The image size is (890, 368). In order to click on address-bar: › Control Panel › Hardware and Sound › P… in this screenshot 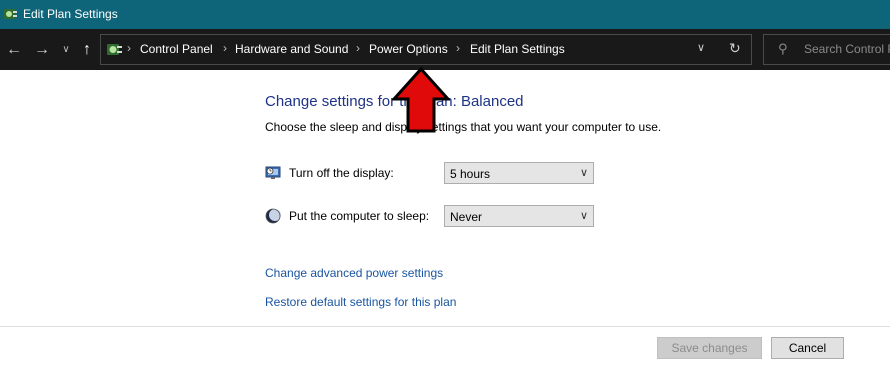, I will do `click(426, 49)`.